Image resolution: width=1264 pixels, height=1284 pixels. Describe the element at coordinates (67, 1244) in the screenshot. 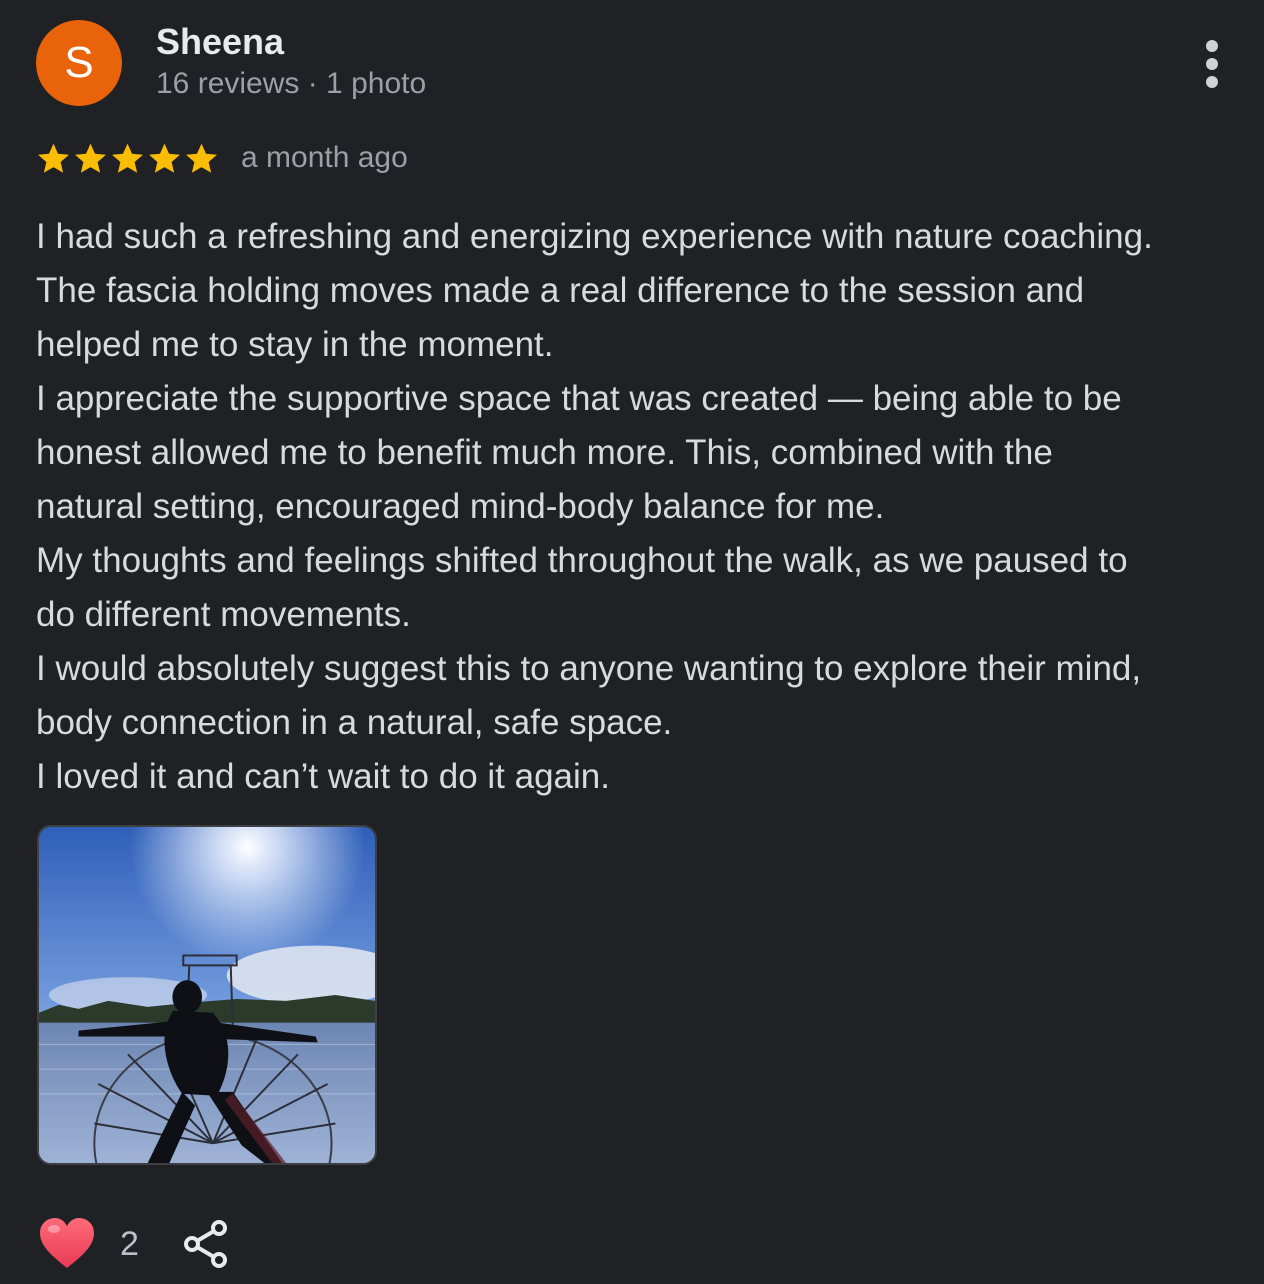

I see `heart-icon` at that location.